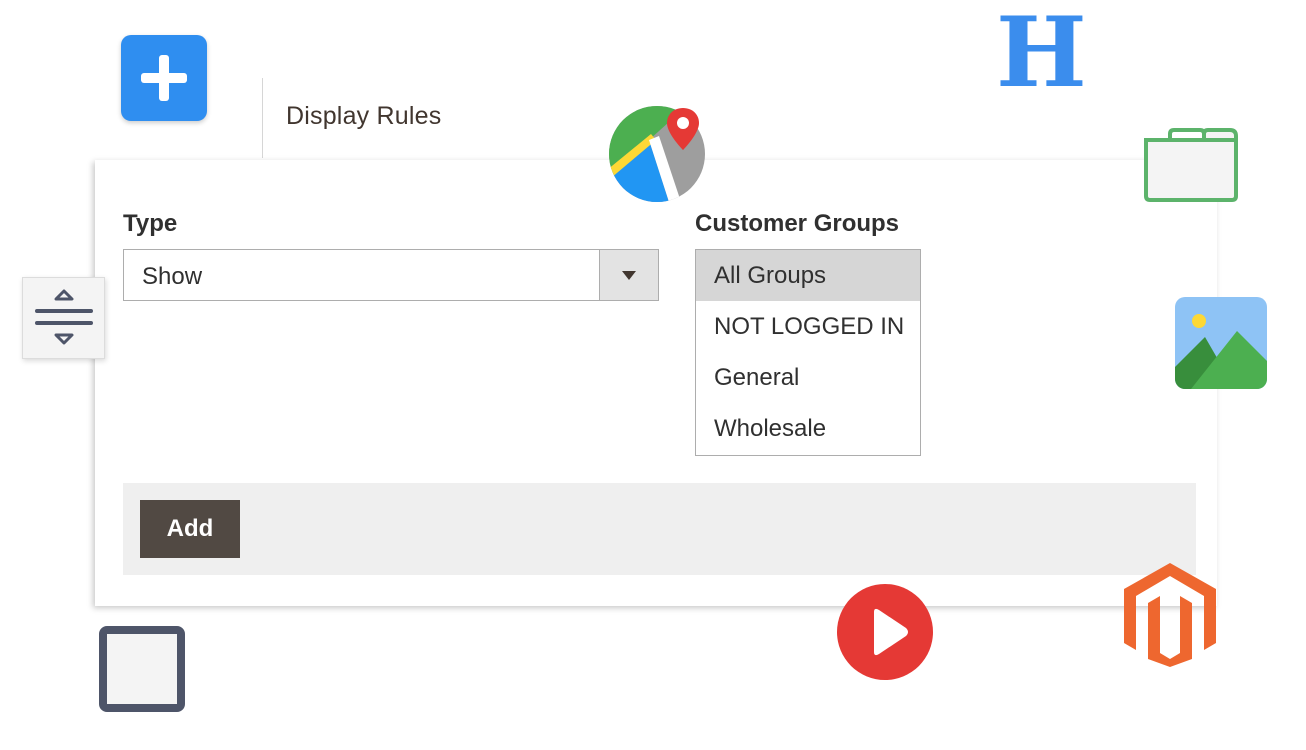 The image size is (1306, 750). What do you see at coordinates (1221, 343) in the screenshot?
I see `image-icon` at bounding box center [1221, 343].